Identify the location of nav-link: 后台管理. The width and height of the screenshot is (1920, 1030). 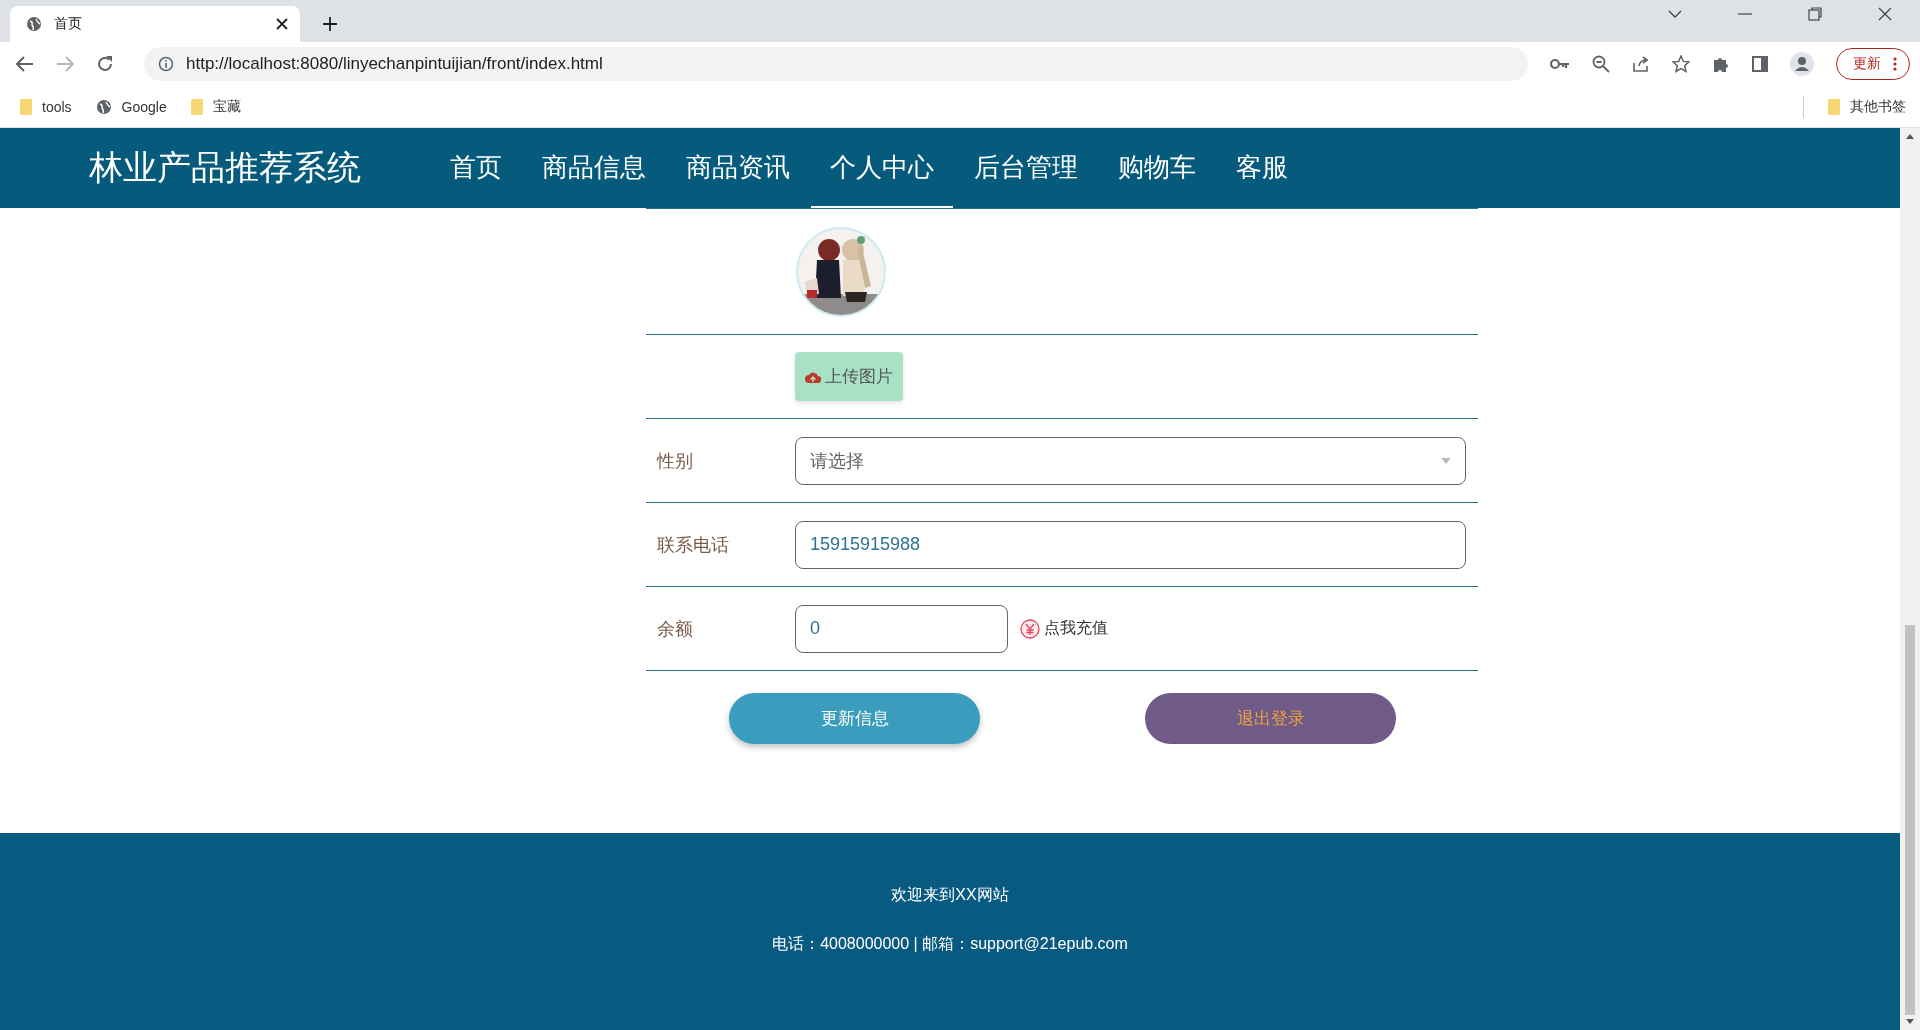
(1026, 168).